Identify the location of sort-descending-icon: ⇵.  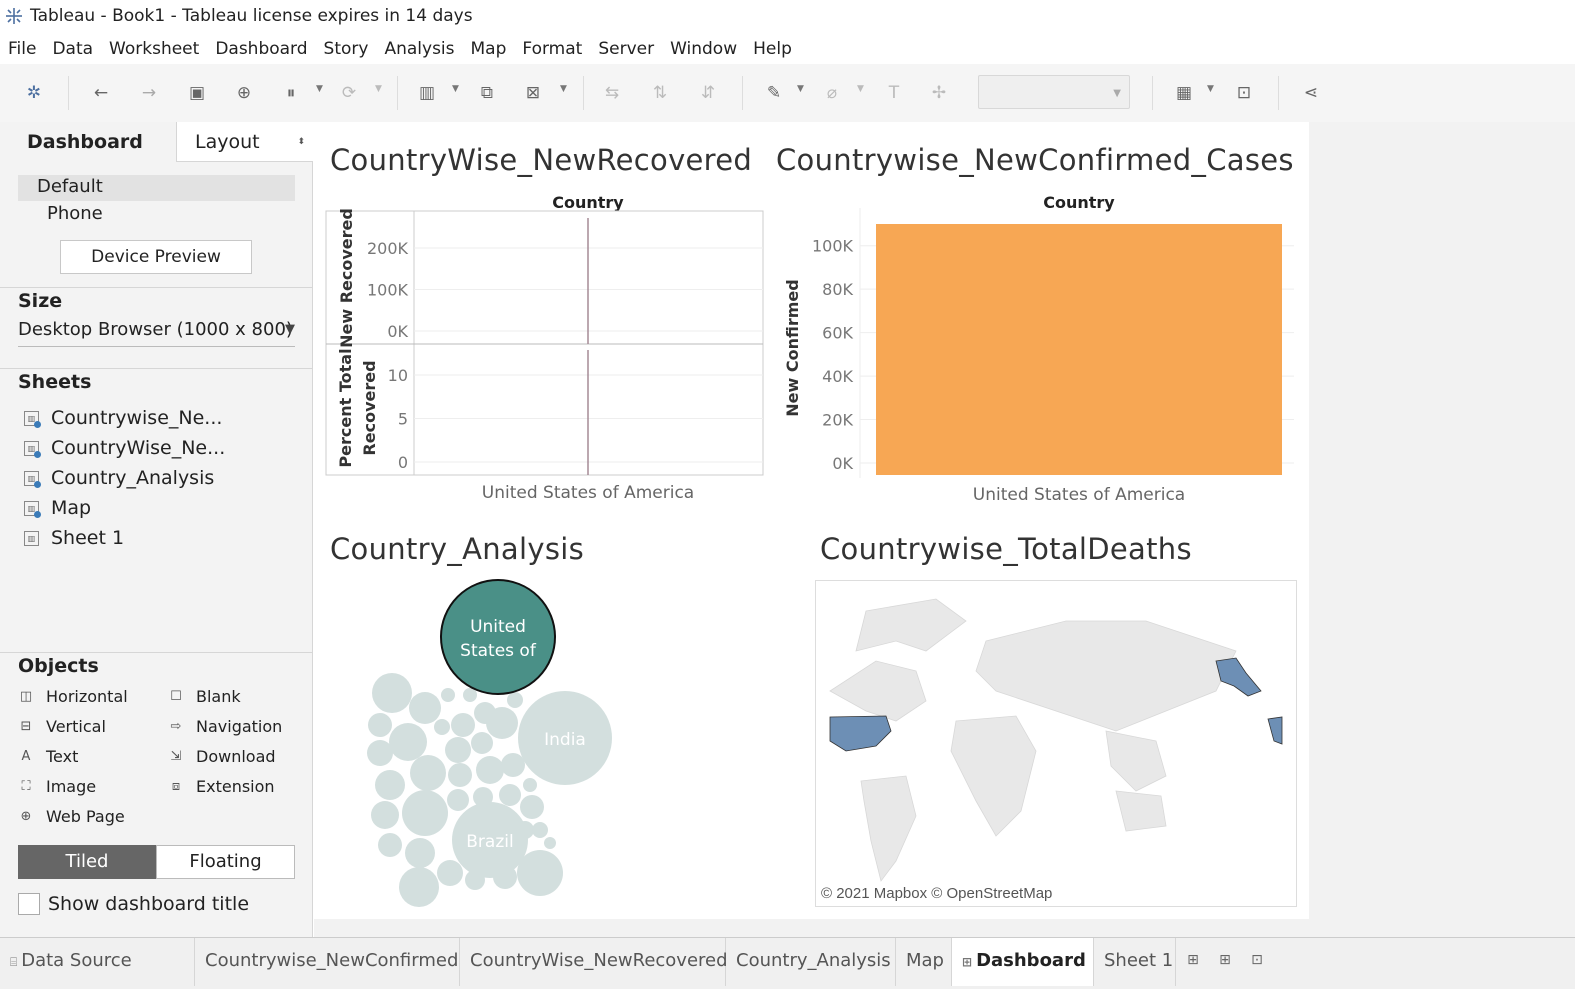
(708, 93).